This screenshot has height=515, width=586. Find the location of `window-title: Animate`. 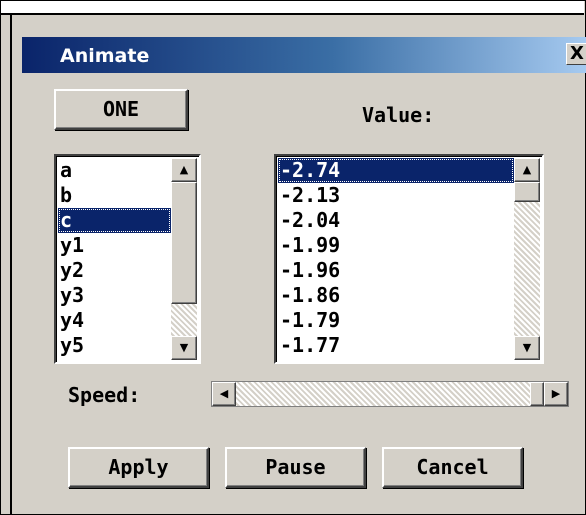

window-title: Animate is located at coordinates (105, 56).